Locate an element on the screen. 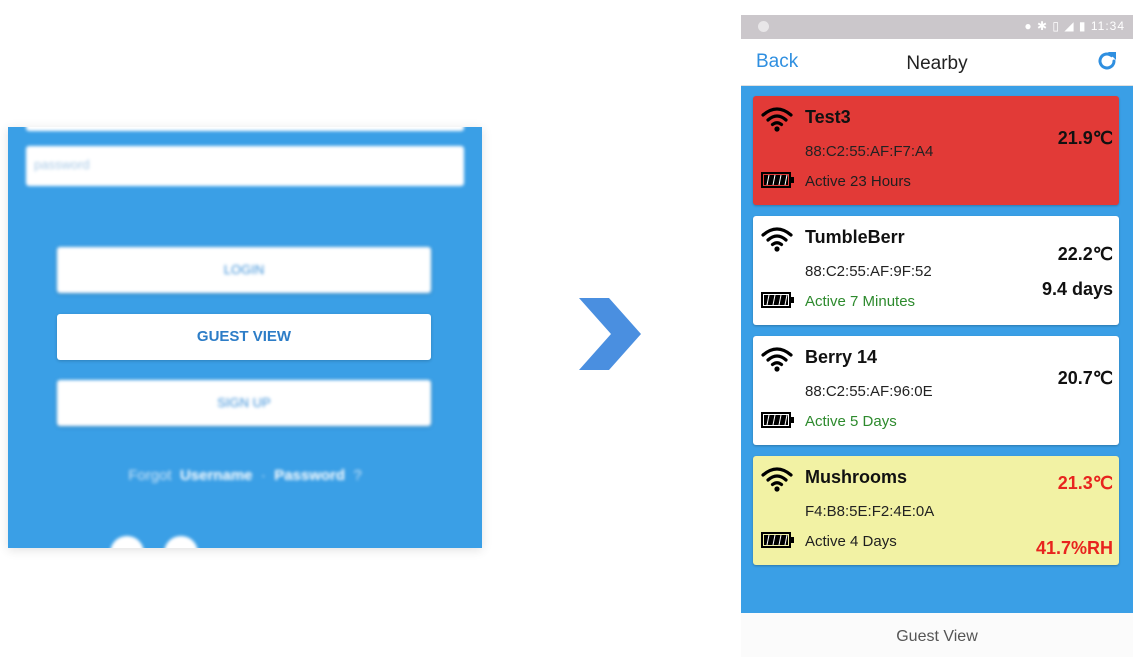 This screenshot has width=1133, height=657. device-temperature: 22.2℃ is located at coordinates (1085, 254).